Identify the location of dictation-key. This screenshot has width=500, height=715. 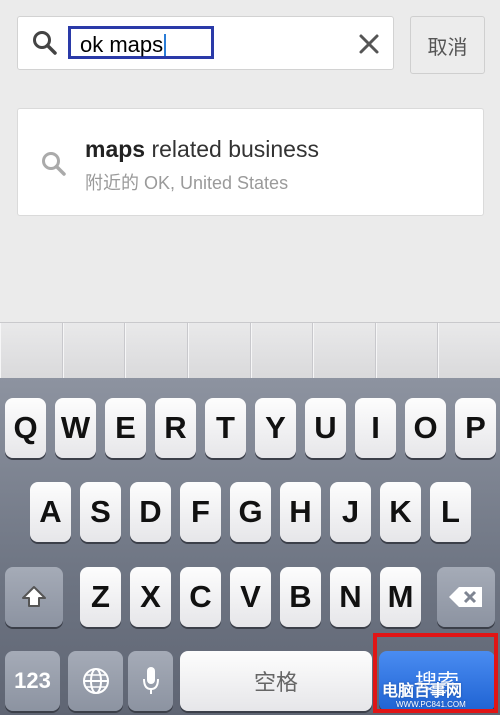
(150, 681).